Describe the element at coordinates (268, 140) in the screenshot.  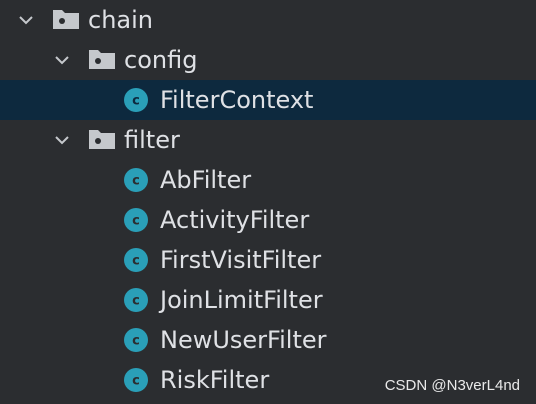
I see `tree-node-filter: filter` at that location.